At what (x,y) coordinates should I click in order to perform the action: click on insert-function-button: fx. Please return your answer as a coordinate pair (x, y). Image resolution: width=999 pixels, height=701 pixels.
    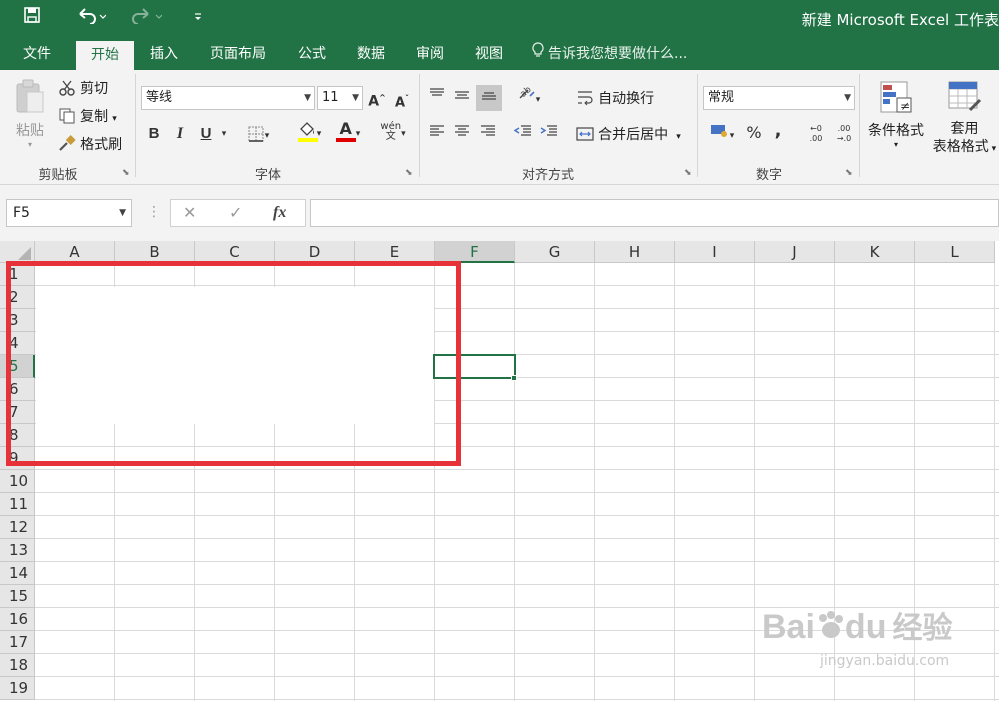
    Looking at the image, I should click on (279, 213).